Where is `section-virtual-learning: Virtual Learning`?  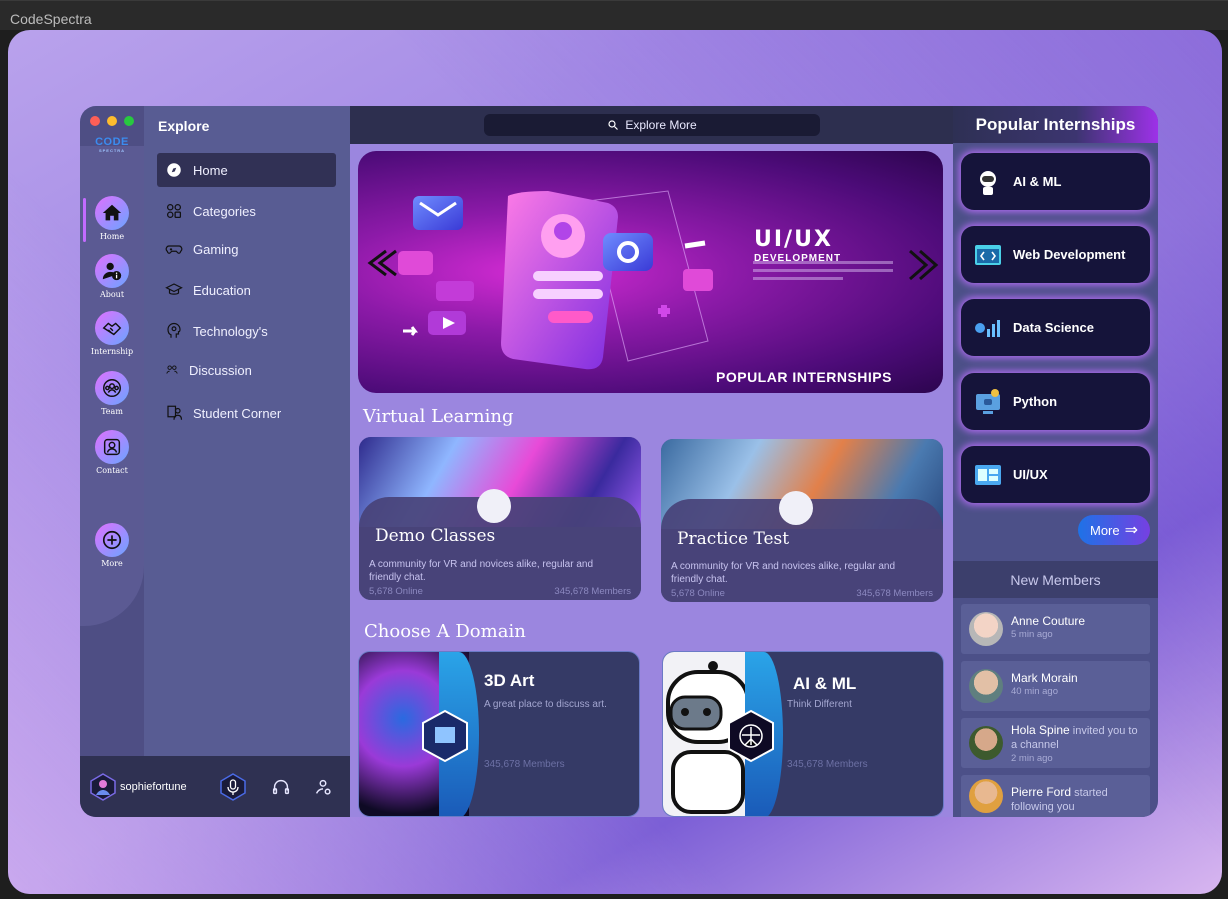
section-virtual-learning: Virtual Learning is located at coordinates (438, 416).